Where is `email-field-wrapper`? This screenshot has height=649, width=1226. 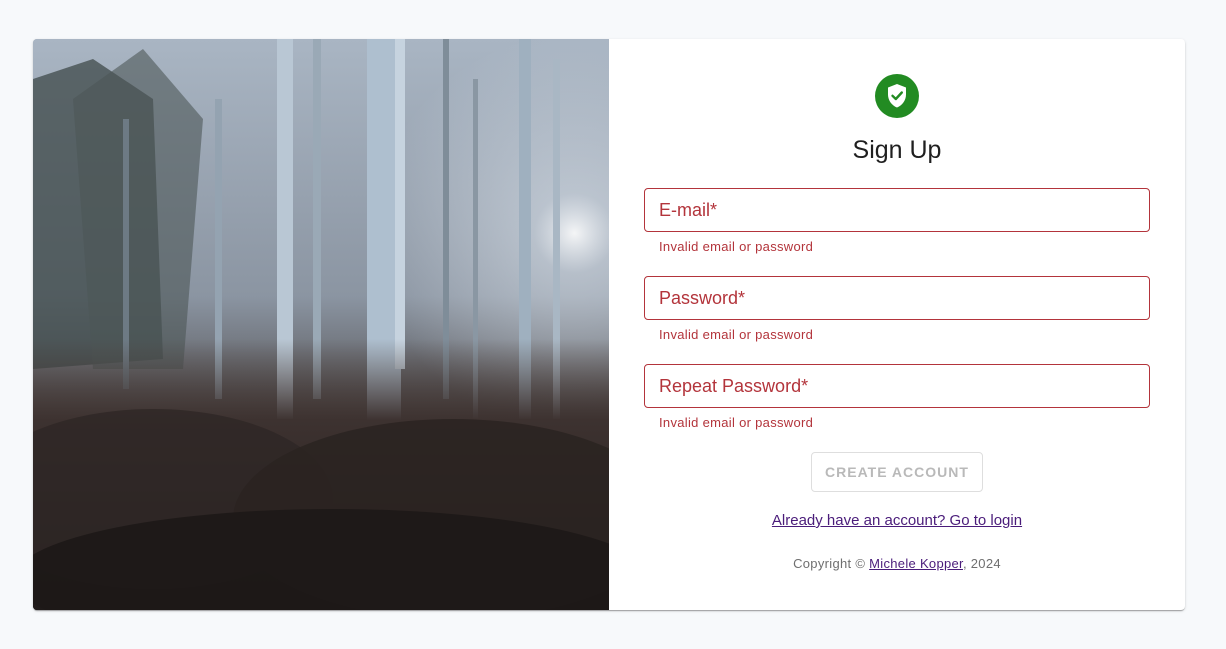
email-field-wrapper is located at coordinates (897, 210).